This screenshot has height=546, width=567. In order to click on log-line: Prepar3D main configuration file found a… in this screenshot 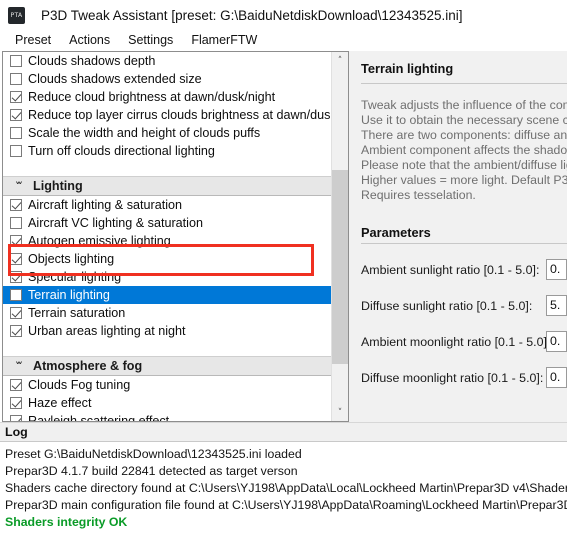, I will do `click(286, 505)`.